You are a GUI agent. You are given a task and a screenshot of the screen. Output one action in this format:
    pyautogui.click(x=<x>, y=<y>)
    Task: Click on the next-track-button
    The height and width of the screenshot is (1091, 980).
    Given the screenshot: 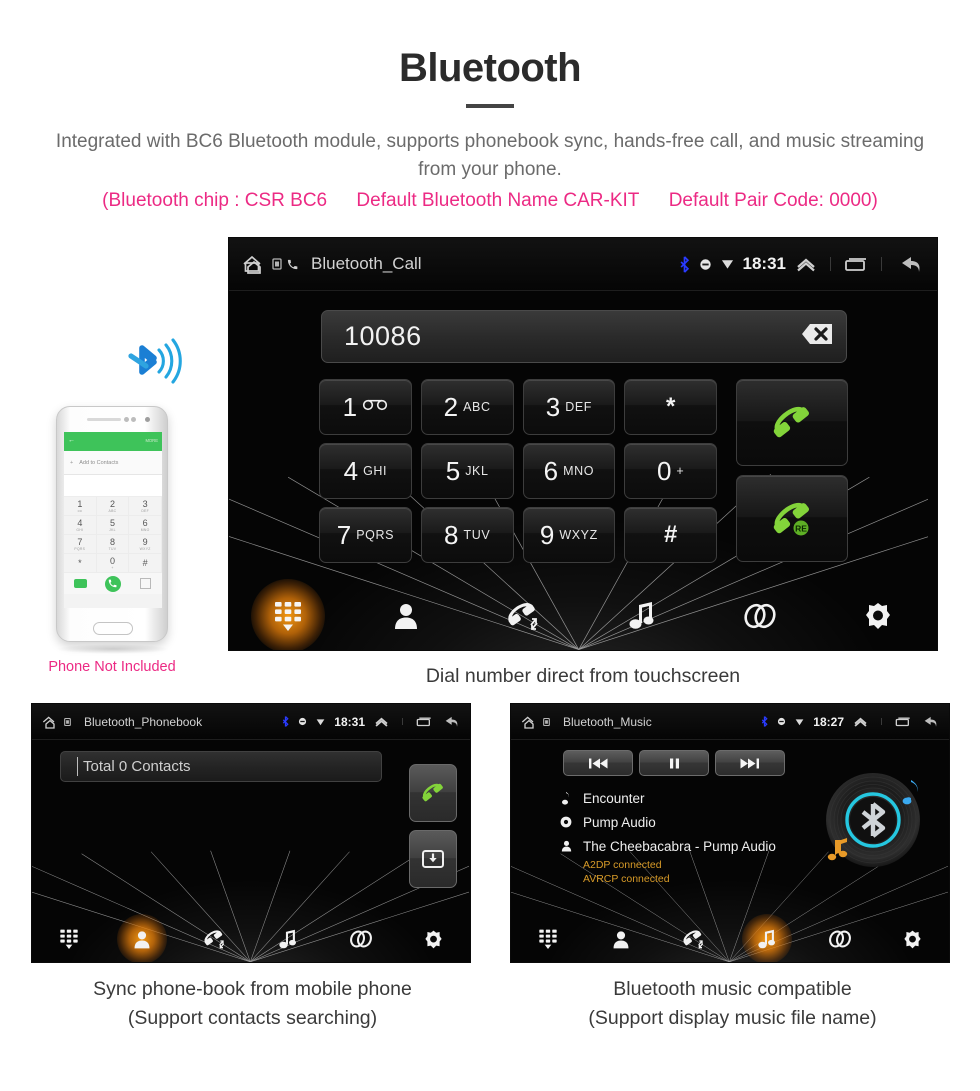 What is the action you would take?
    pyautogui.click(x=750, y=763)
    